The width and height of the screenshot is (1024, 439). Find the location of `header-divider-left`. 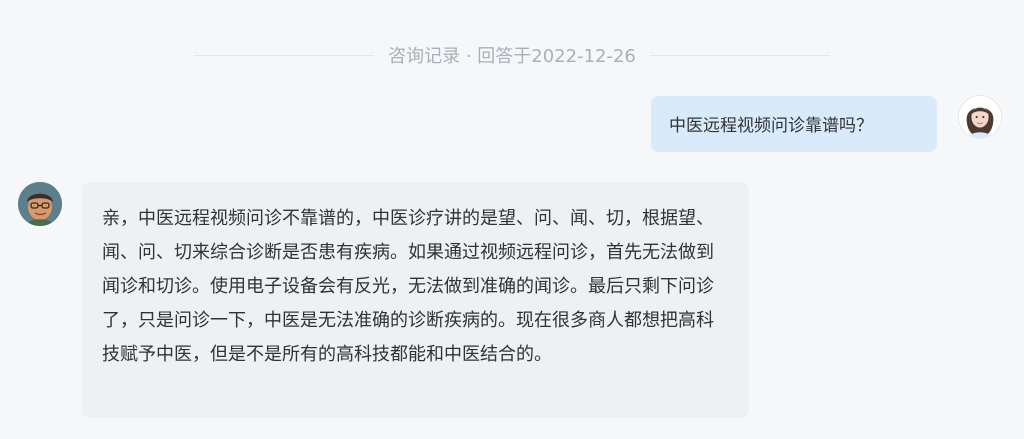

header-divider-left is located at coordinates (284, 55).